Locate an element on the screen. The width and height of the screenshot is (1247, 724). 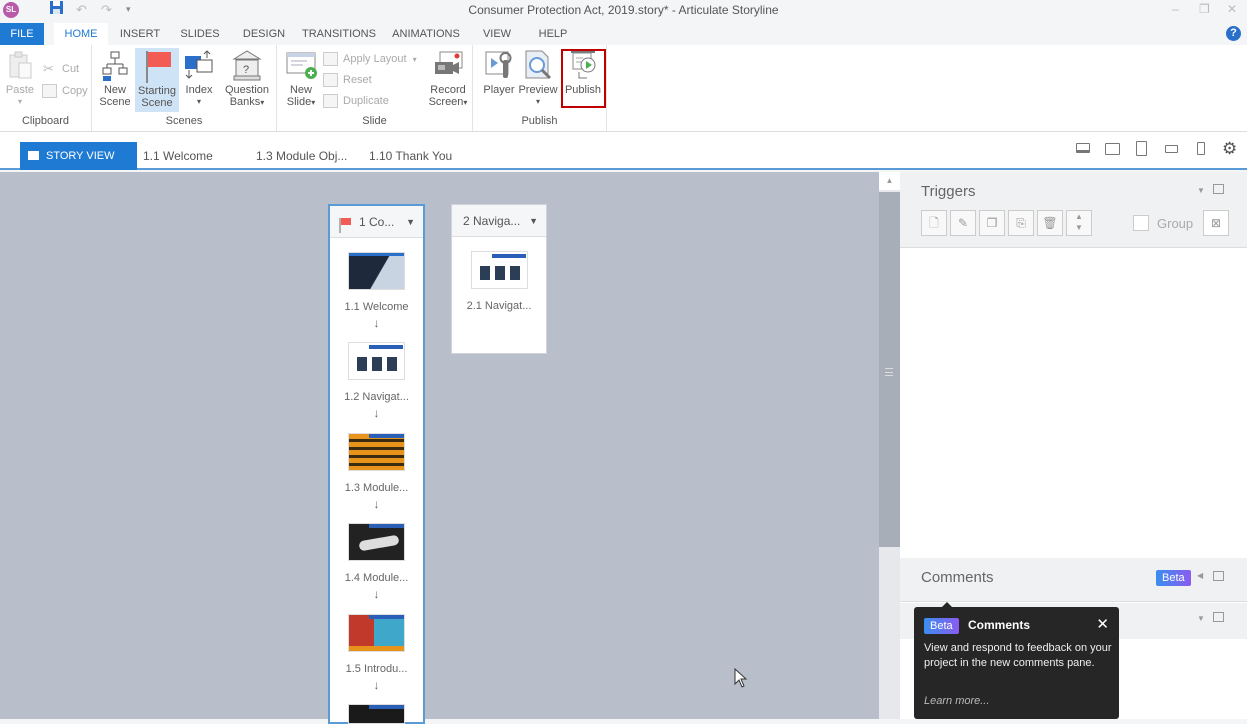
paste-button: Paste ▾ is located at coordinates (20, 78).